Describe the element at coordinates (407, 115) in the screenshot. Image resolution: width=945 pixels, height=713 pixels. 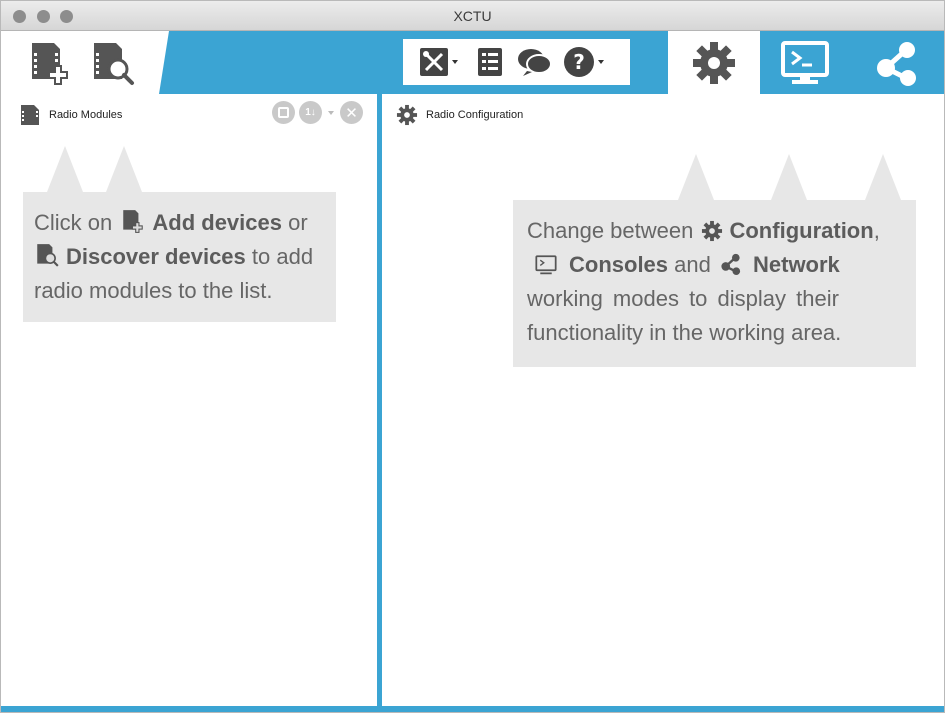
I see `gear-icon` at that location.